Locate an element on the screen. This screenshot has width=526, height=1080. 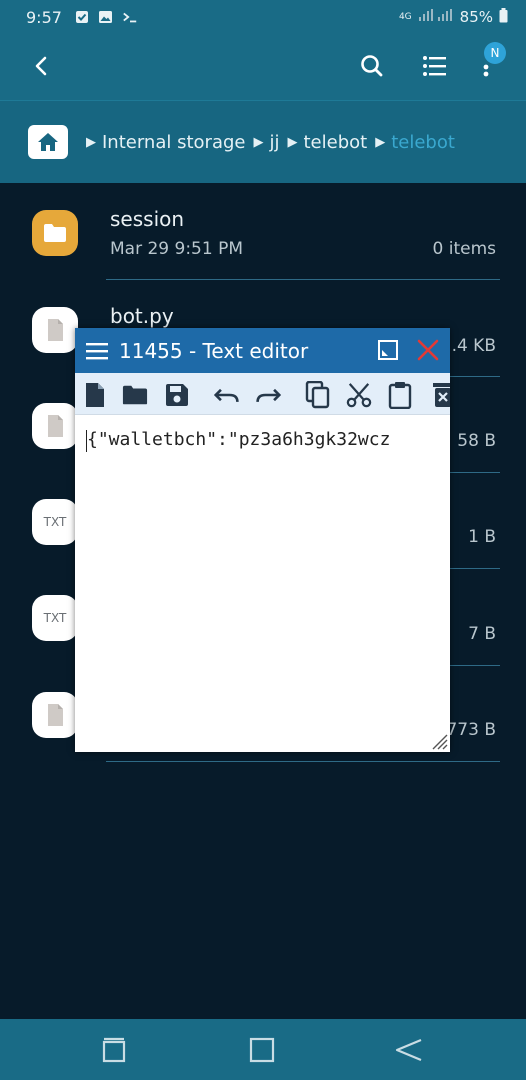
file-size: 0 items is located at coordinates (464, 249).